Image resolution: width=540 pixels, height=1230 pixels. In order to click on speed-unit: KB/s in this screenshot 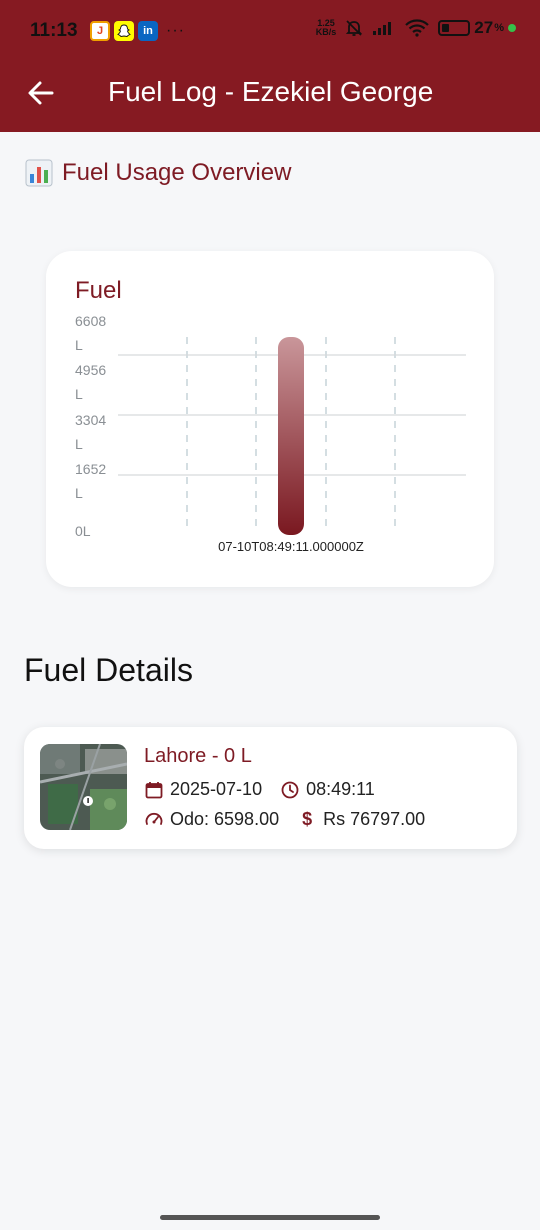, I will do `click(326, 32)`.